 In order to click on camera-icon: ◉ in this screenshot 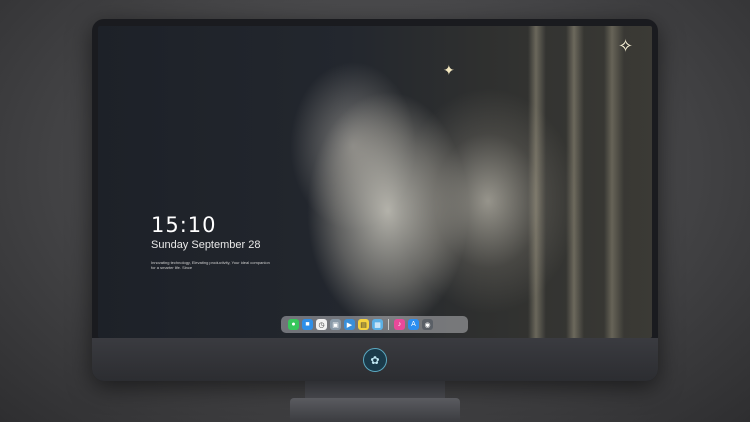, I will do `click(427, 324)`.